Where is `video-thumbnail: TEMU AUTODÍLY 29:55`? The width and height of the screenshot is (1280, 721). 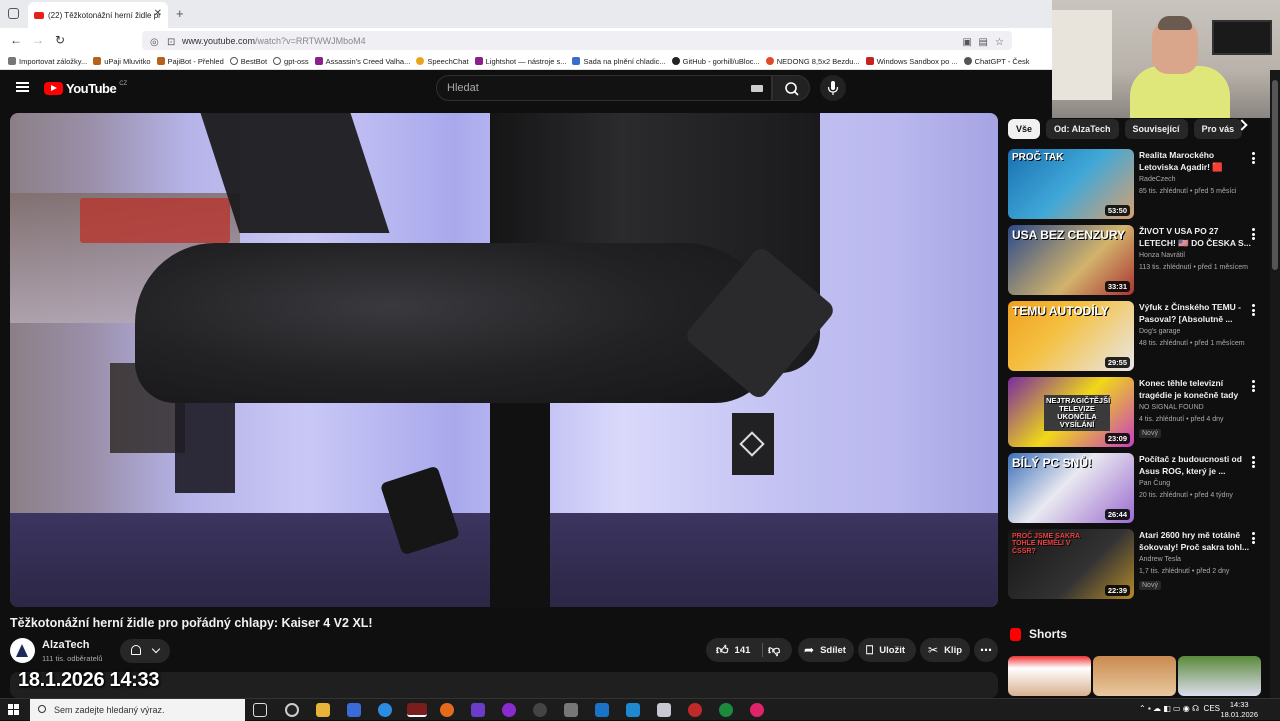
video-thumbnail: TEMU AUTODÍLY 29:55 is located at coordinates (1071, 336).